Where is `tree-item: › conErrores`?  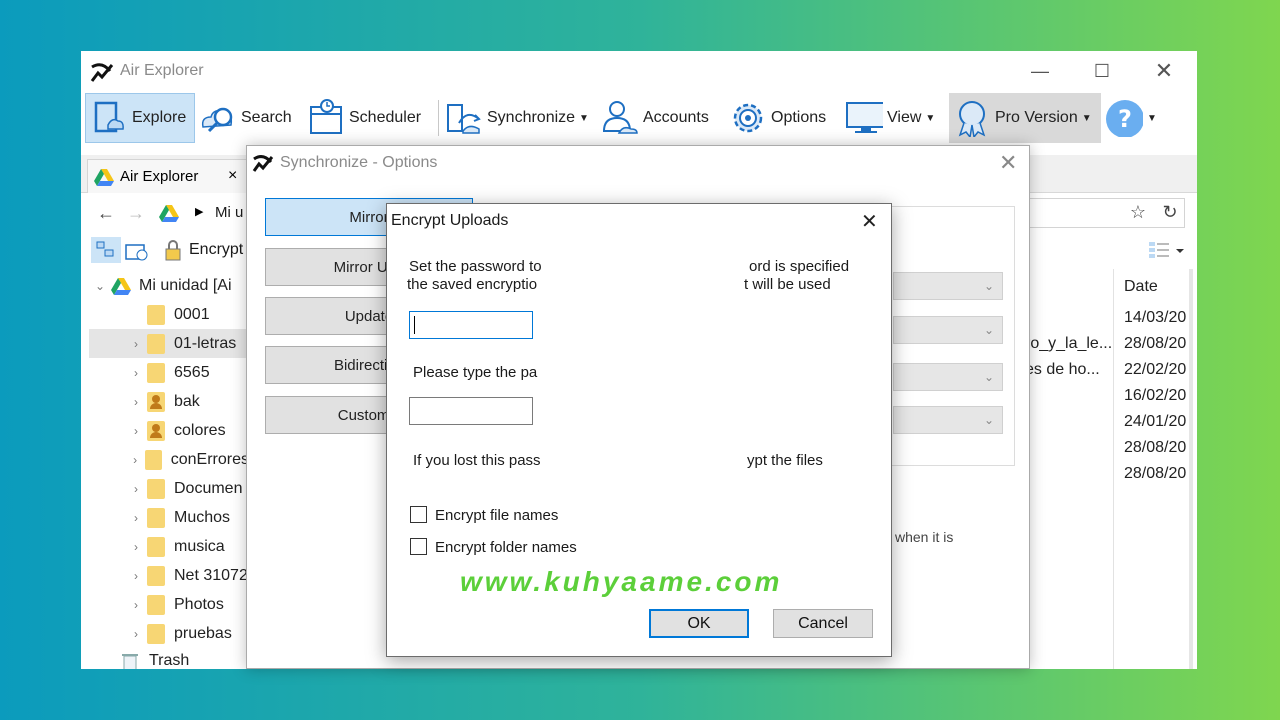 tree-item: › conErrores is located at coordinates (169, 459).